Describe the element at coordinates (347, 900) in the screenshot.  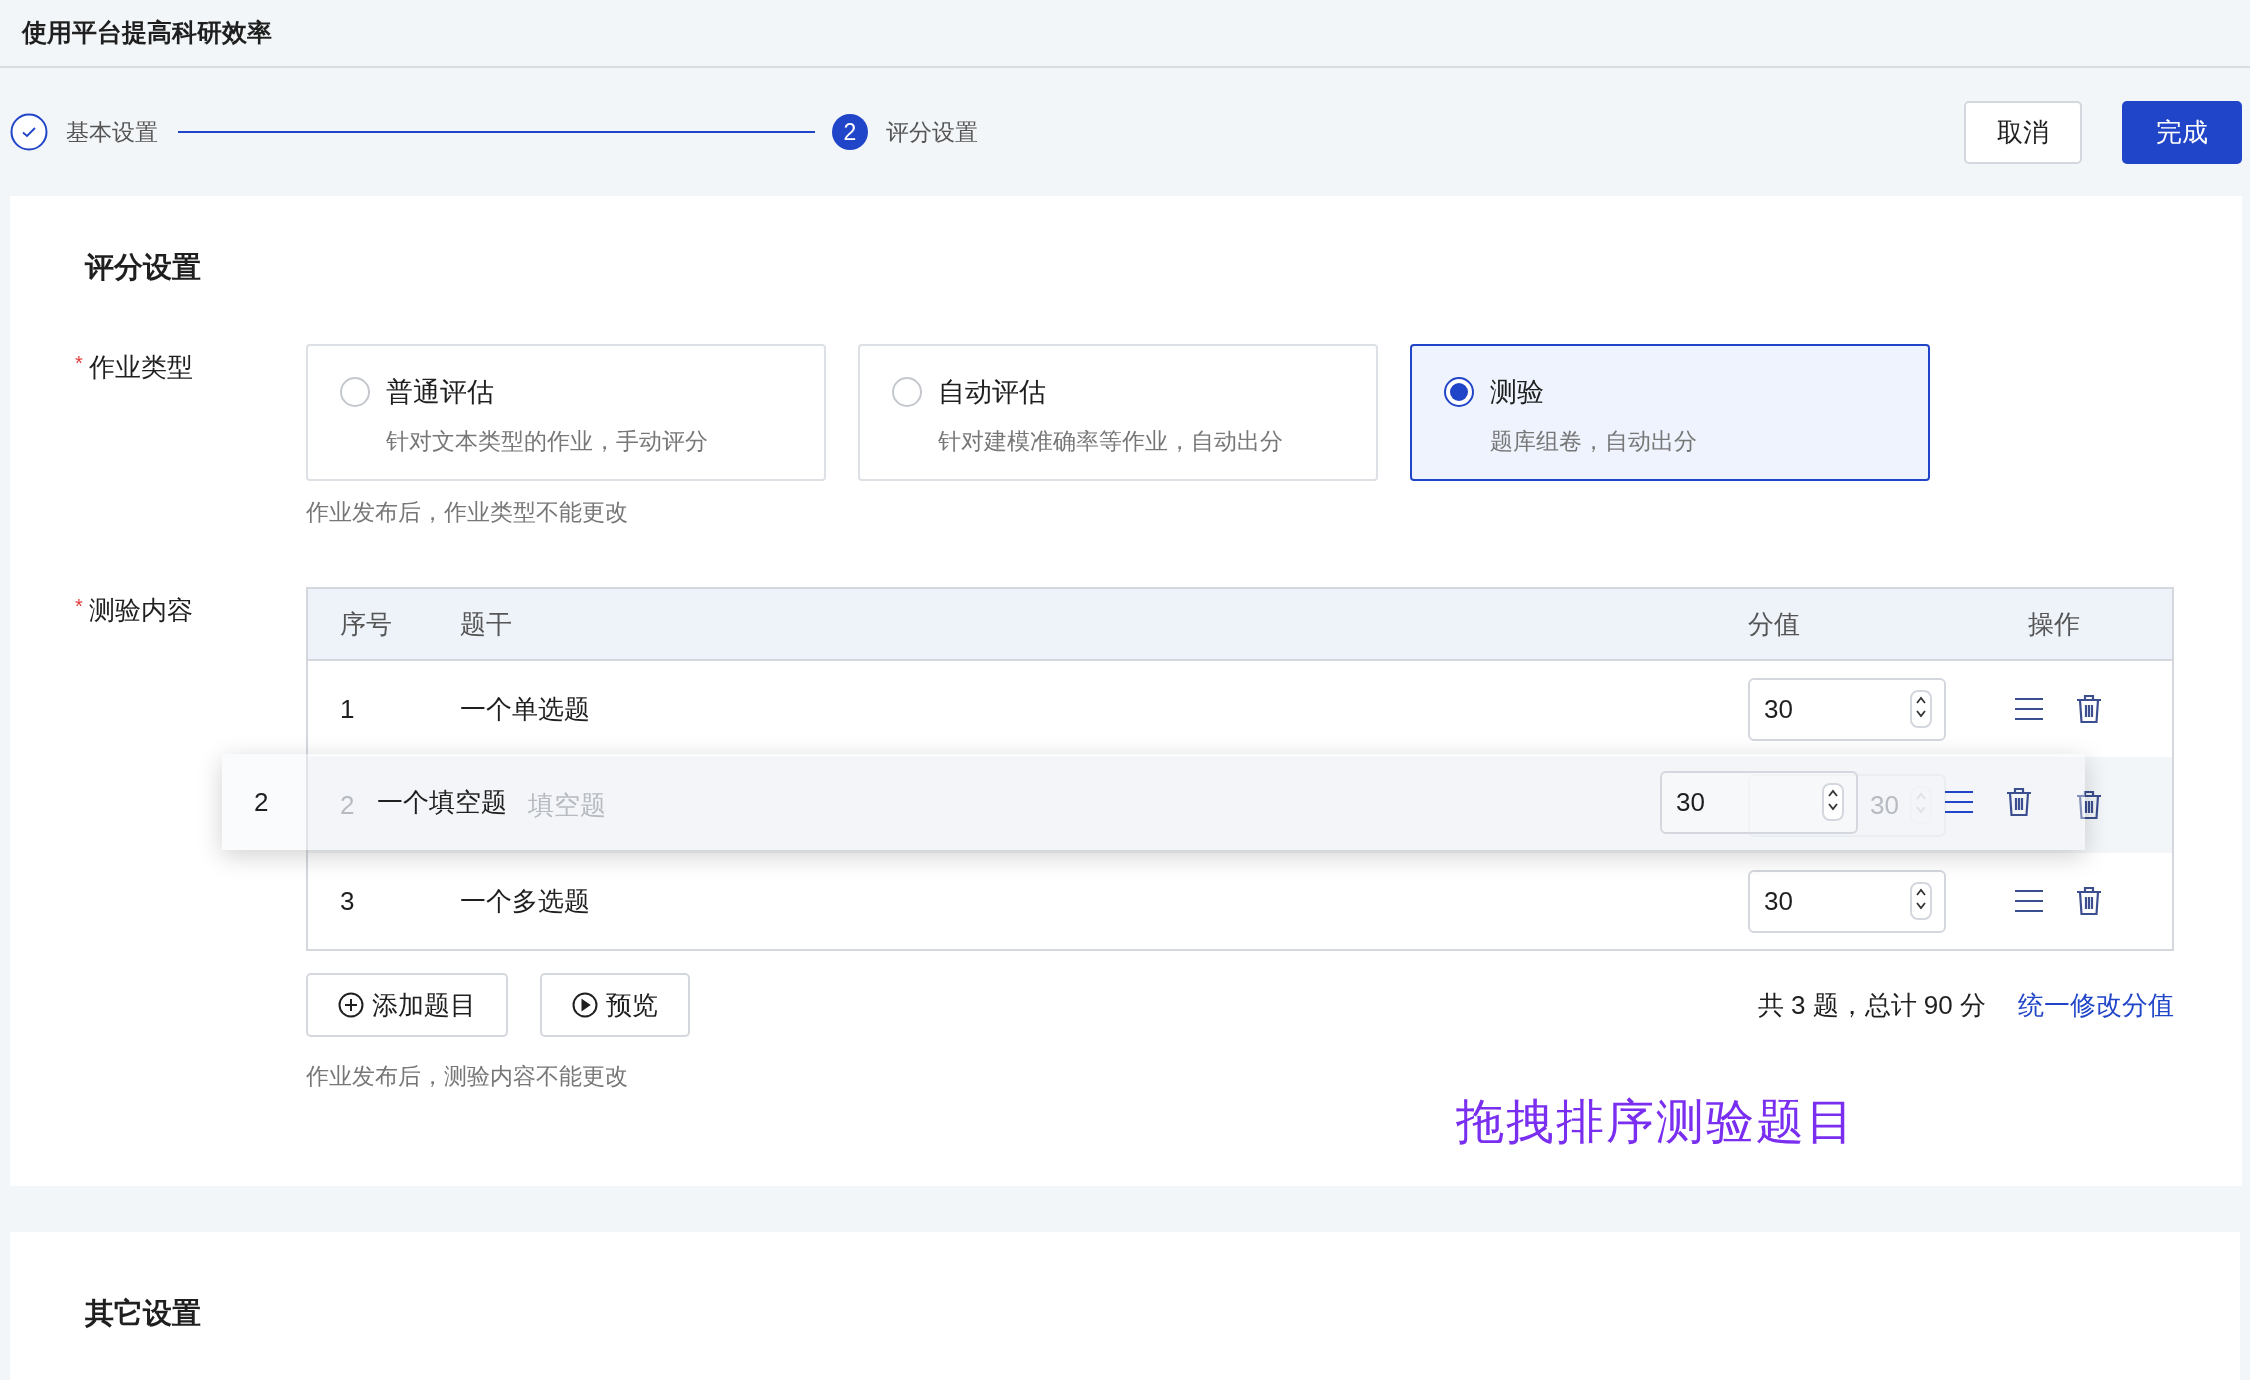
I see `row-number: 3` at that location.